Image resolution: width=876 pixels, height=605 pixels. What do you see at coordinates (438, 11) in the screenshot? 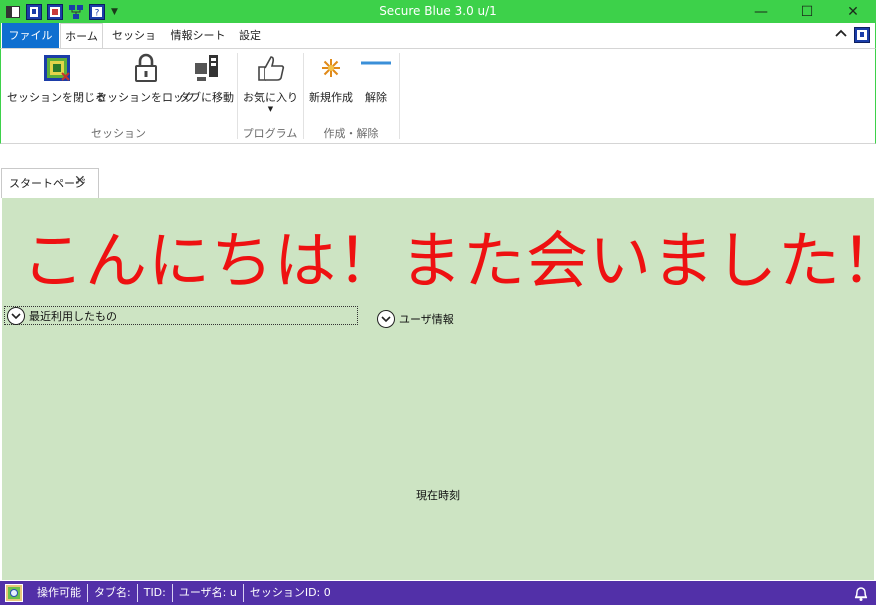
I see `title-bar: ? ▼ Secure Blue 3.0 u/1 — ☐ ✕` at bounding box center [438, 11].